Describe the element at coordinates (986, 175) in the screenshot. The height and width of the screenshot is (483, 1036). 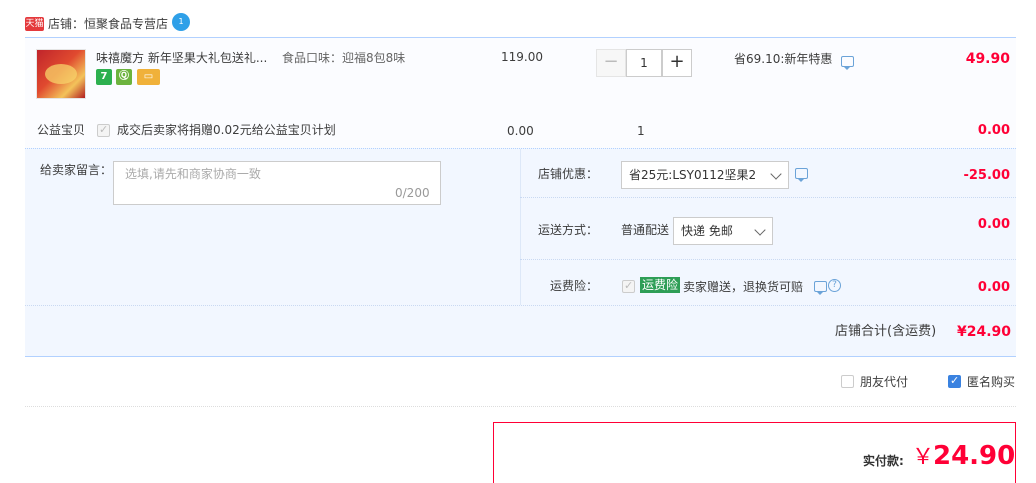
I see `shop-discount-amount: -25.00` at that location.